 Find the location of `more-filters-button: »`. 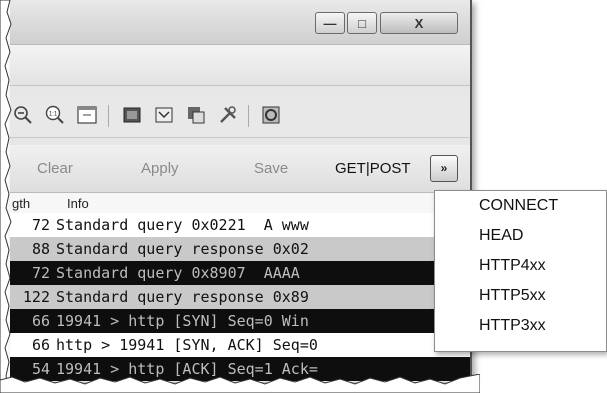

more-filters-button: » is located at coordinates (444, 168).